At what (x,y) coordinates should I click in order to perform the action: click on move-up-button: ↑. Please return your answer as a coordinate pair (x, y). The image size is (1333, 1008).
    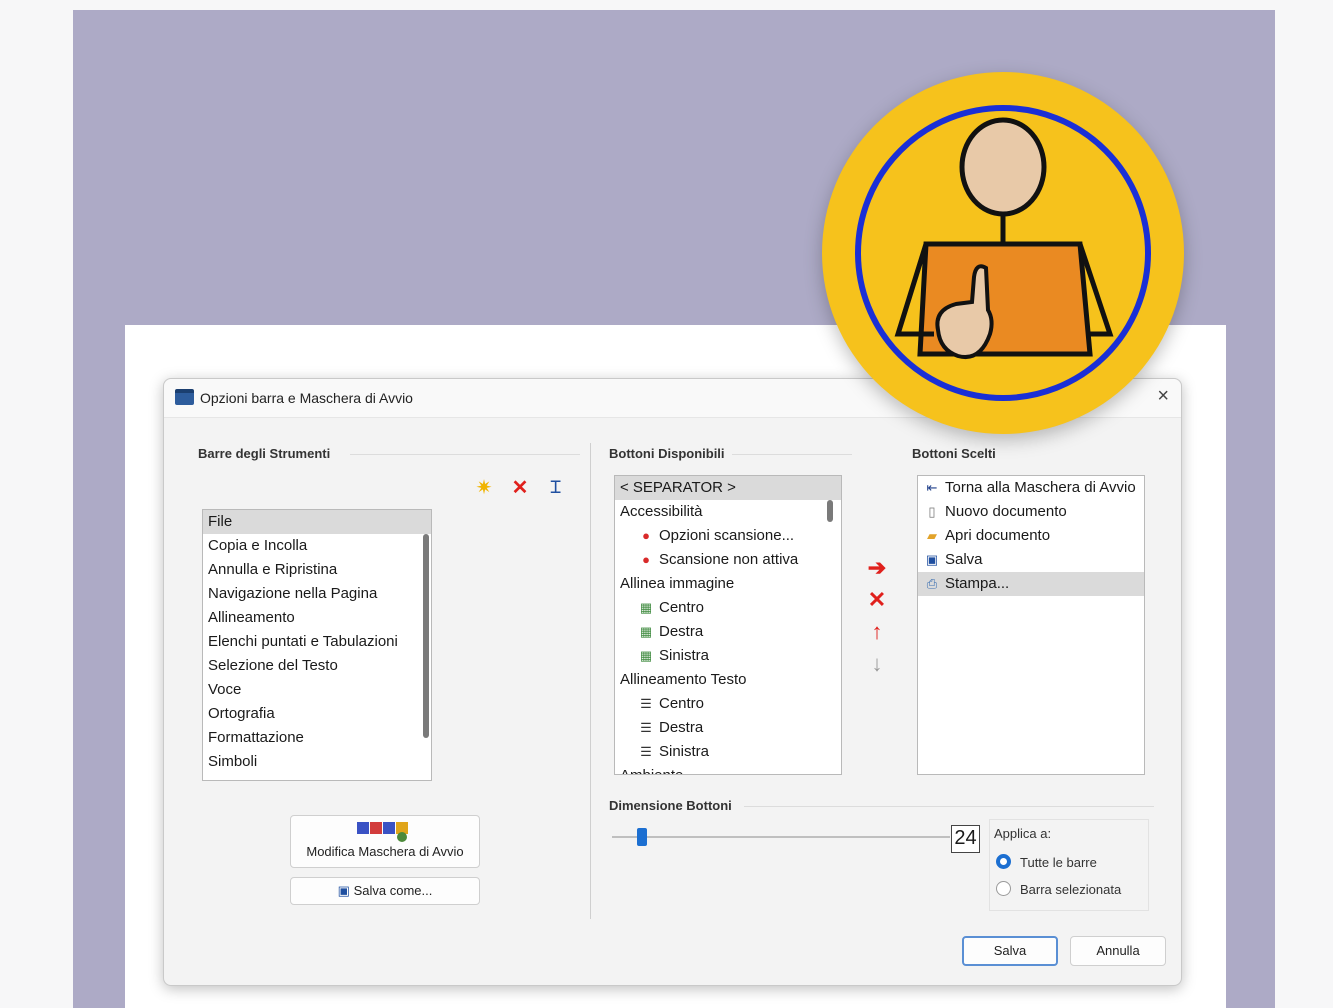
    Looking at the image, I should click on (877, 632).